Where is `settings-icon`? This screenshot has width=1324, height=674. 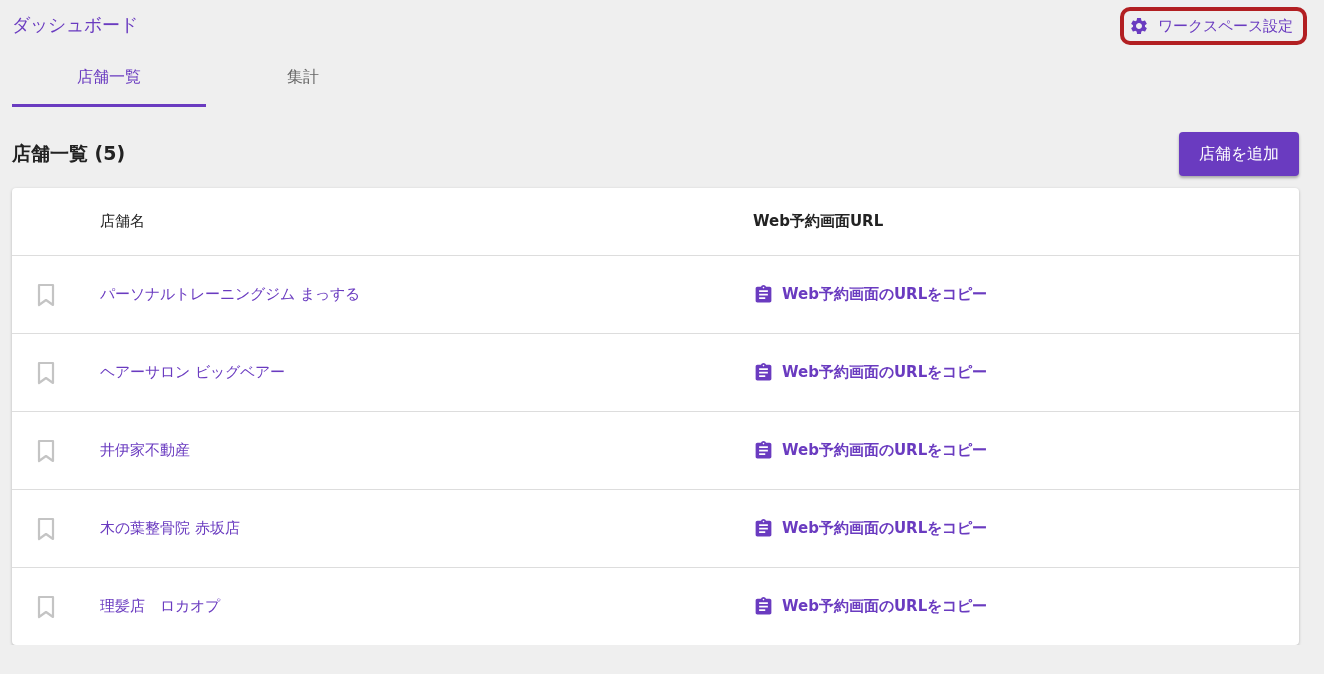 settings-icon is located at coordinates (1139, 26).